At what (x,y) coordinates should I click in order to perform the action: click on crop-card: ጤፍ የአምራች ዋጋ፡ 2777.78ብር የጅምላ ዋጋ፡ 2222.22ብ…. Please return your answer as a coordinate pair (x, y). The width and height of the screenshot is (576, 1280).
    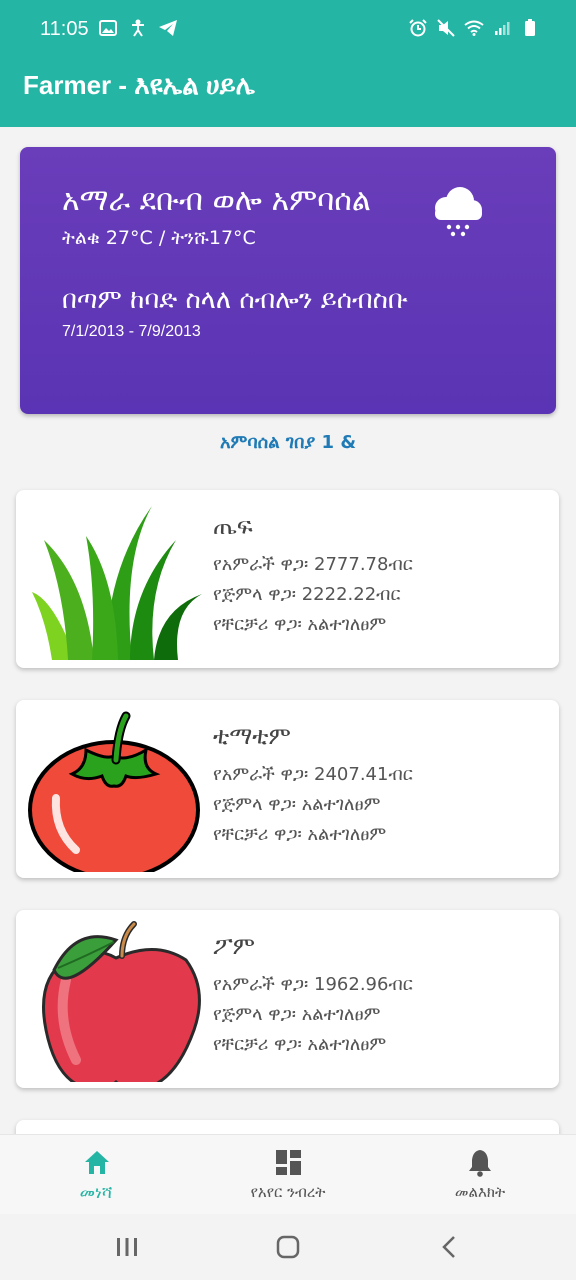
    Looking at the image, I should click on (287, 579).